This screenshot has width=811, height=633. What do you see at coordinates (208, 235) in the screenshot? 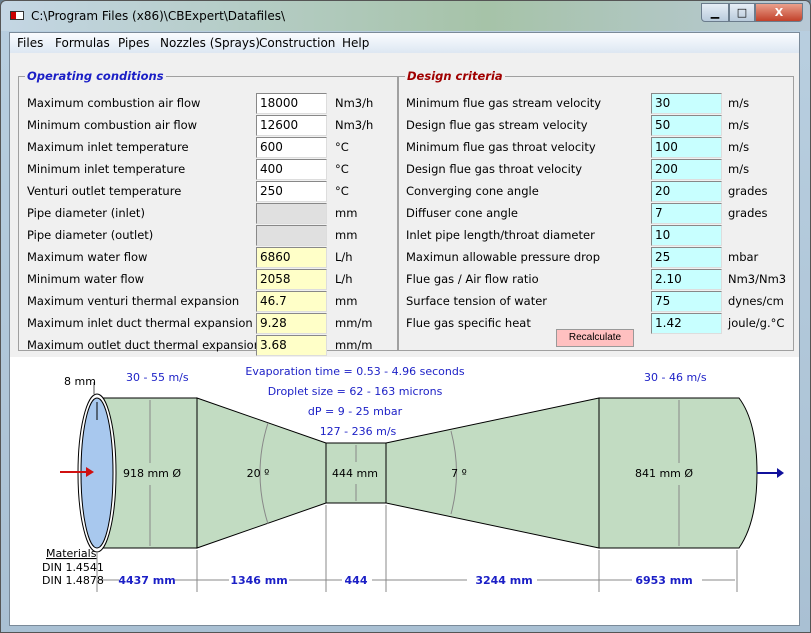
I see `form-row: Pipe diameter (outlet) mm` at bounding box center [208, 235].